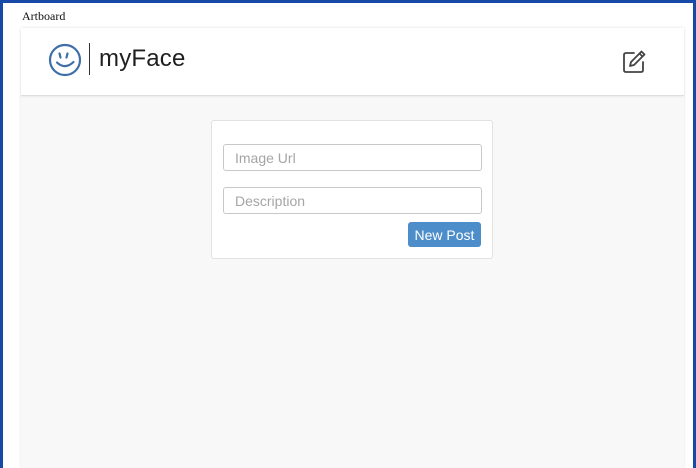 The height and width of the screenshot is (468, 696). I want to click on edit-icon, so click(634, 62).